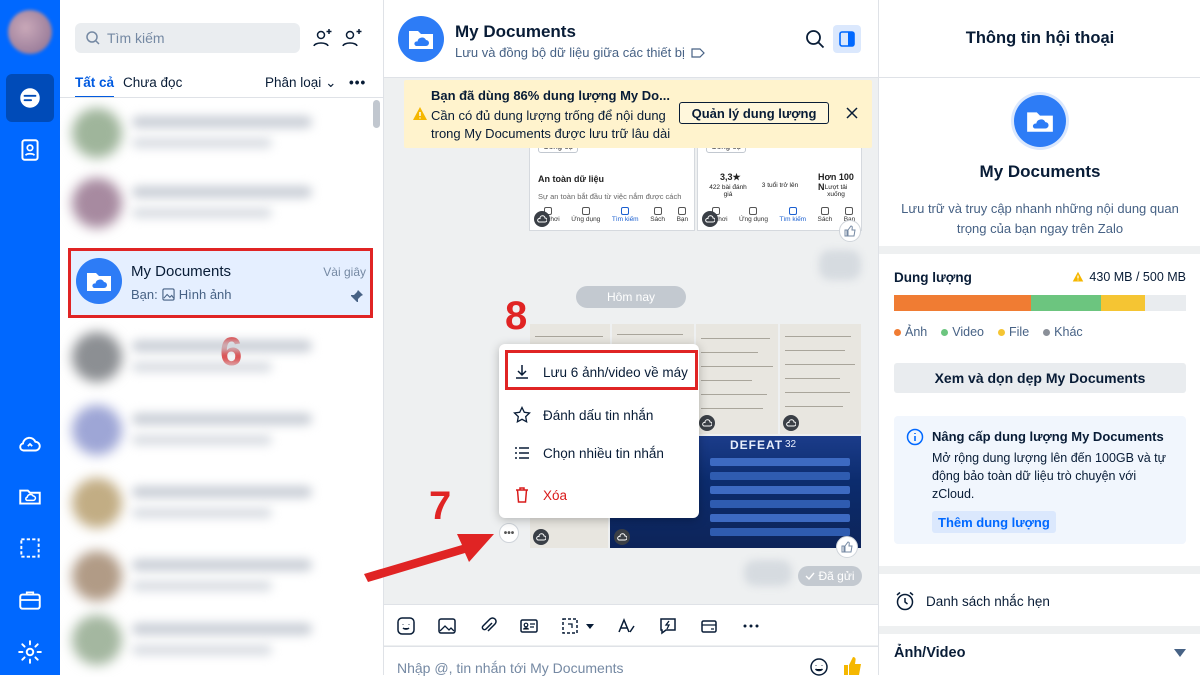 Image resolution: width=1200 pixels, height=677 pixels. Describe the element at coordinates (152, 82) in the screenshot. I see `tab-unread: Chưa đọc` at that location.